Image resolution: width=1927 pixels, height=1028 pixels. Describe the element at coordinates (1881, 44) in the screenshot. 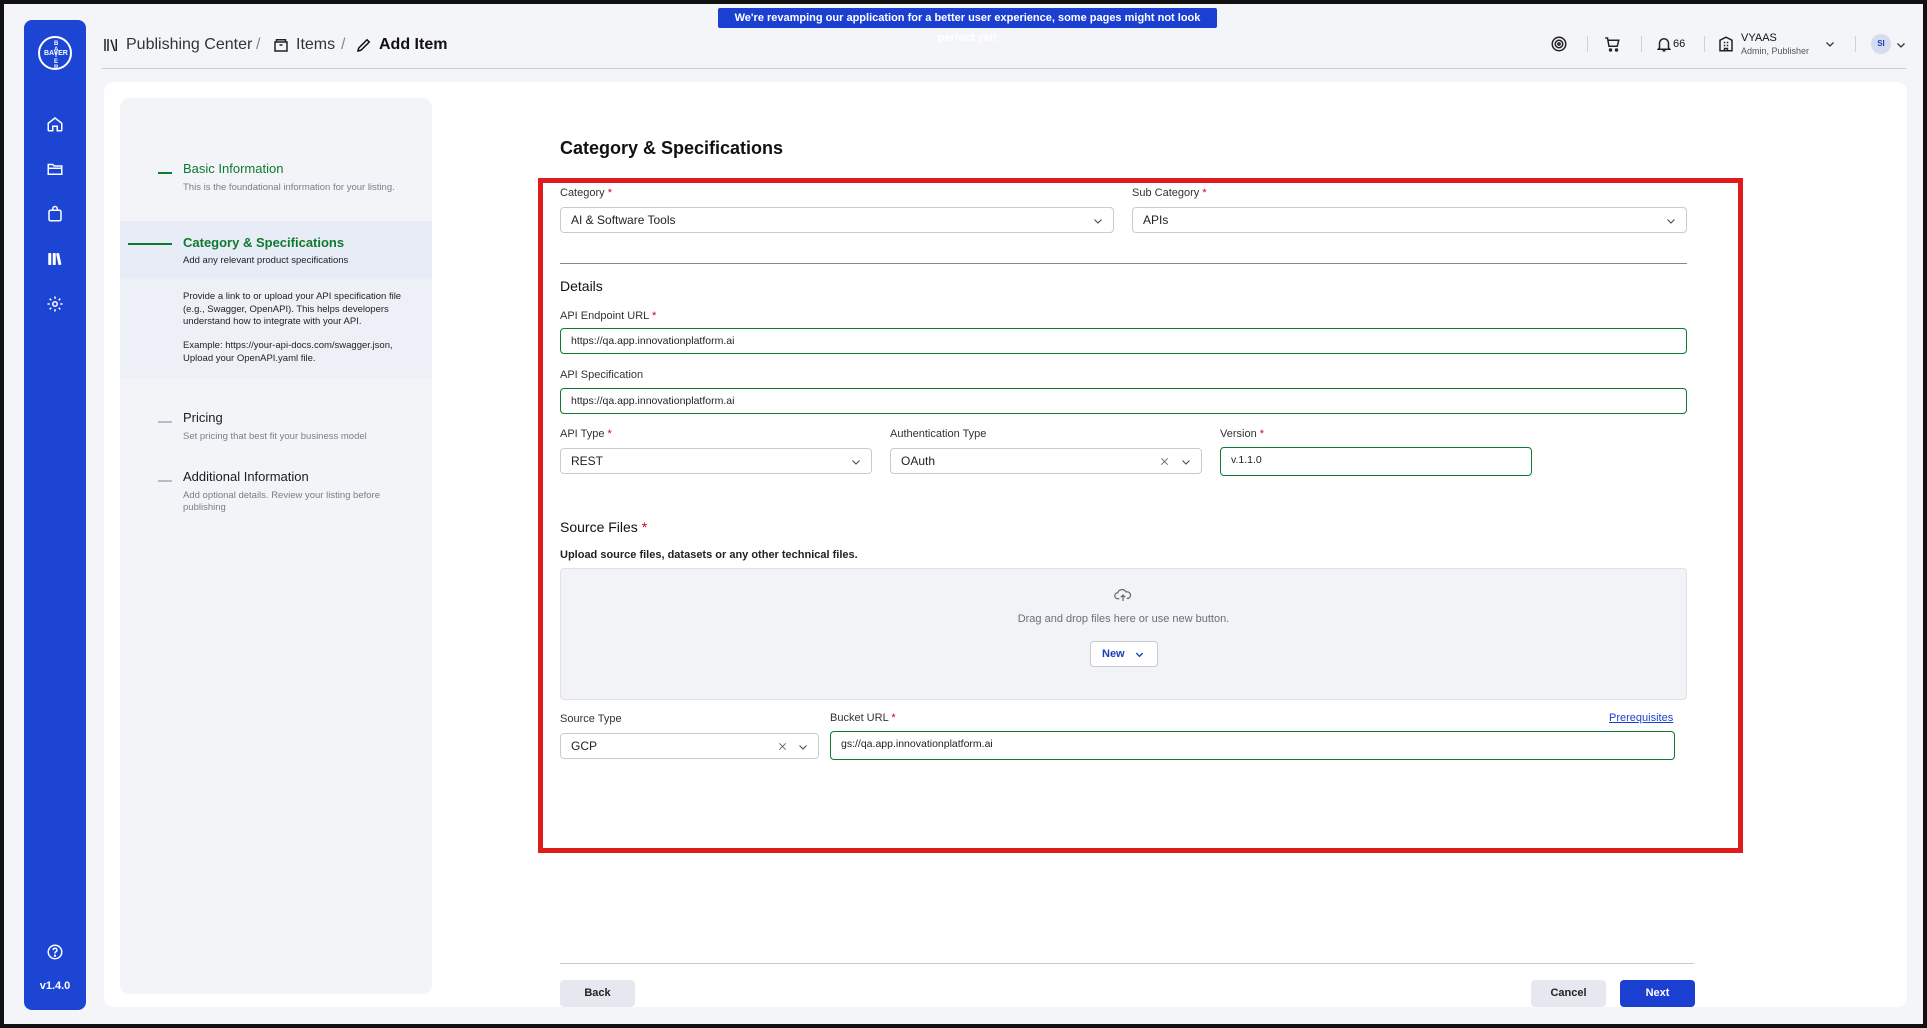

I see `avatar: SI` at that location.